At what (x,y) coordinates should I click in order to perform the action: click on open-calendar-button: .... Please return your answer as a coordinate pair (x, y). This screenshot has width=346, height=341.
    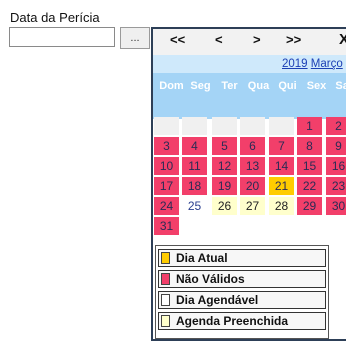
    Looking at the image, I should click on (135, 38).